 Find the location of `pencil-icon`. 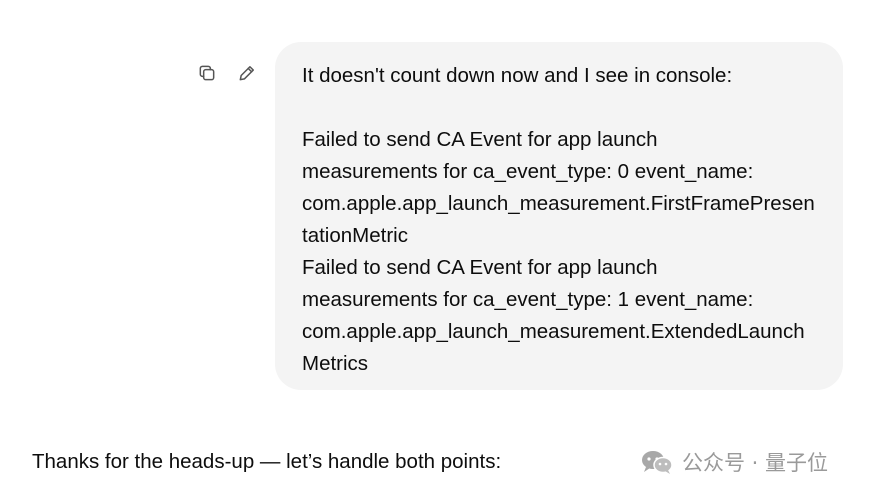

pencil-icon is located at coordinates (247, 73).